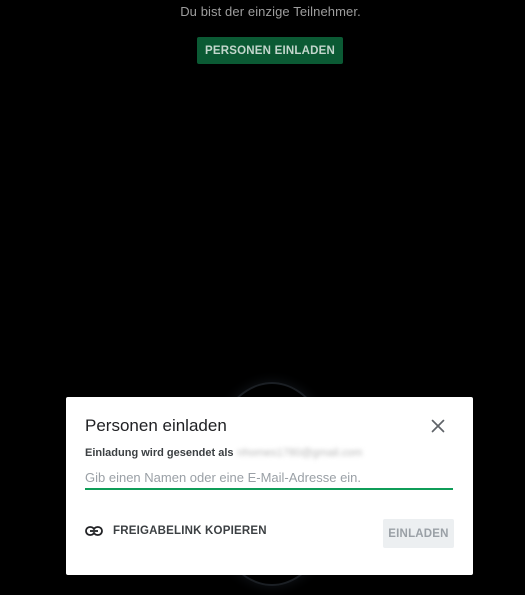 The image size is (525, 595). What do you see at coordinates (418, 533) in the screenshot?
I see `invite-button: EINLADEN` at bounding box center [418, 533].